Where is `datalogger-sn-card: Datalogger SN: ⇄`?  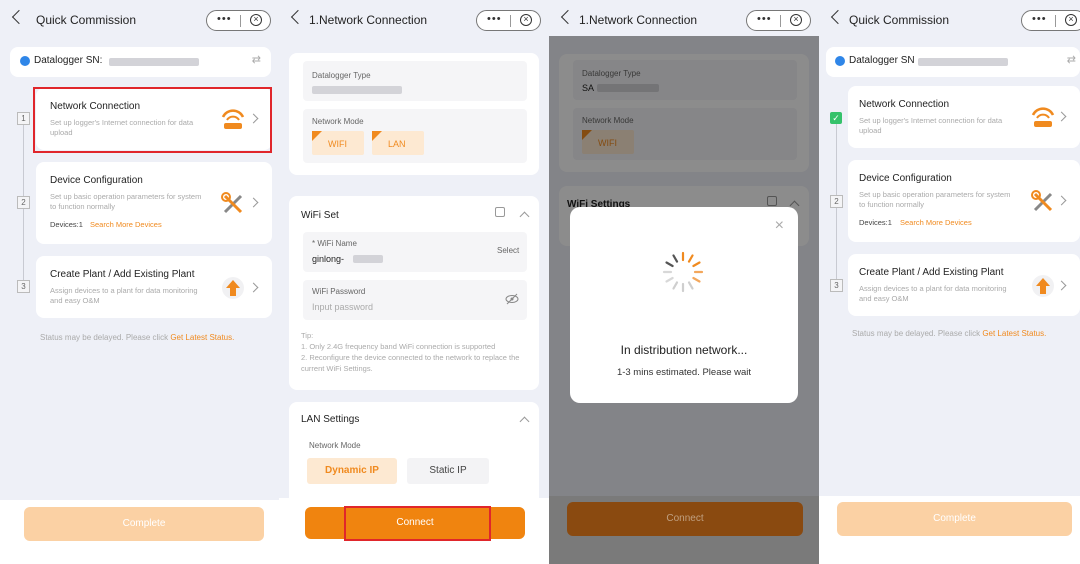 datalogger-sn-card: Datalogger SN: ⇄ is located at coordinates (140, 62).